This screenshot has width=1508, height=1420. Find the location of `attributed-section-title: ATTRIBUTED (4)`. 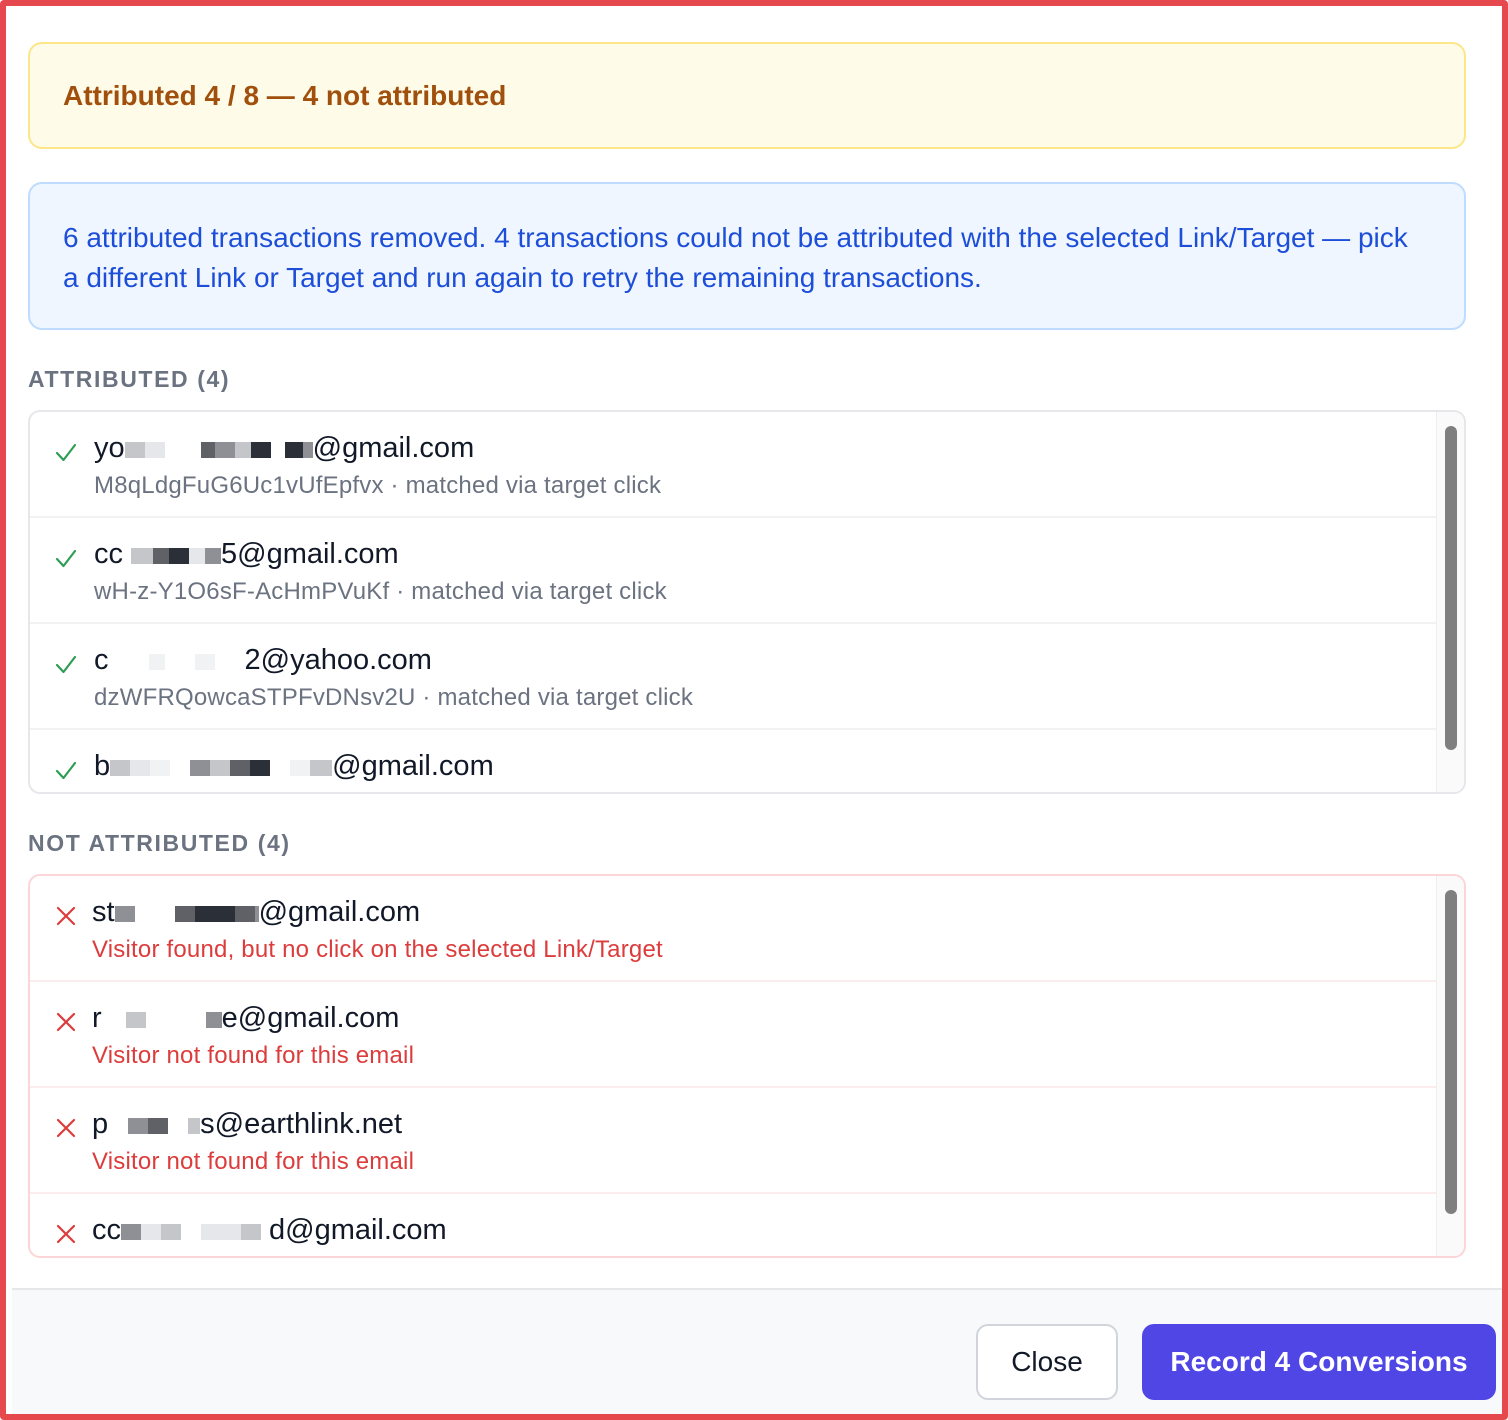

attributed-section-title: ATTRIBUTED (4) is located at coordinates (129, 379).